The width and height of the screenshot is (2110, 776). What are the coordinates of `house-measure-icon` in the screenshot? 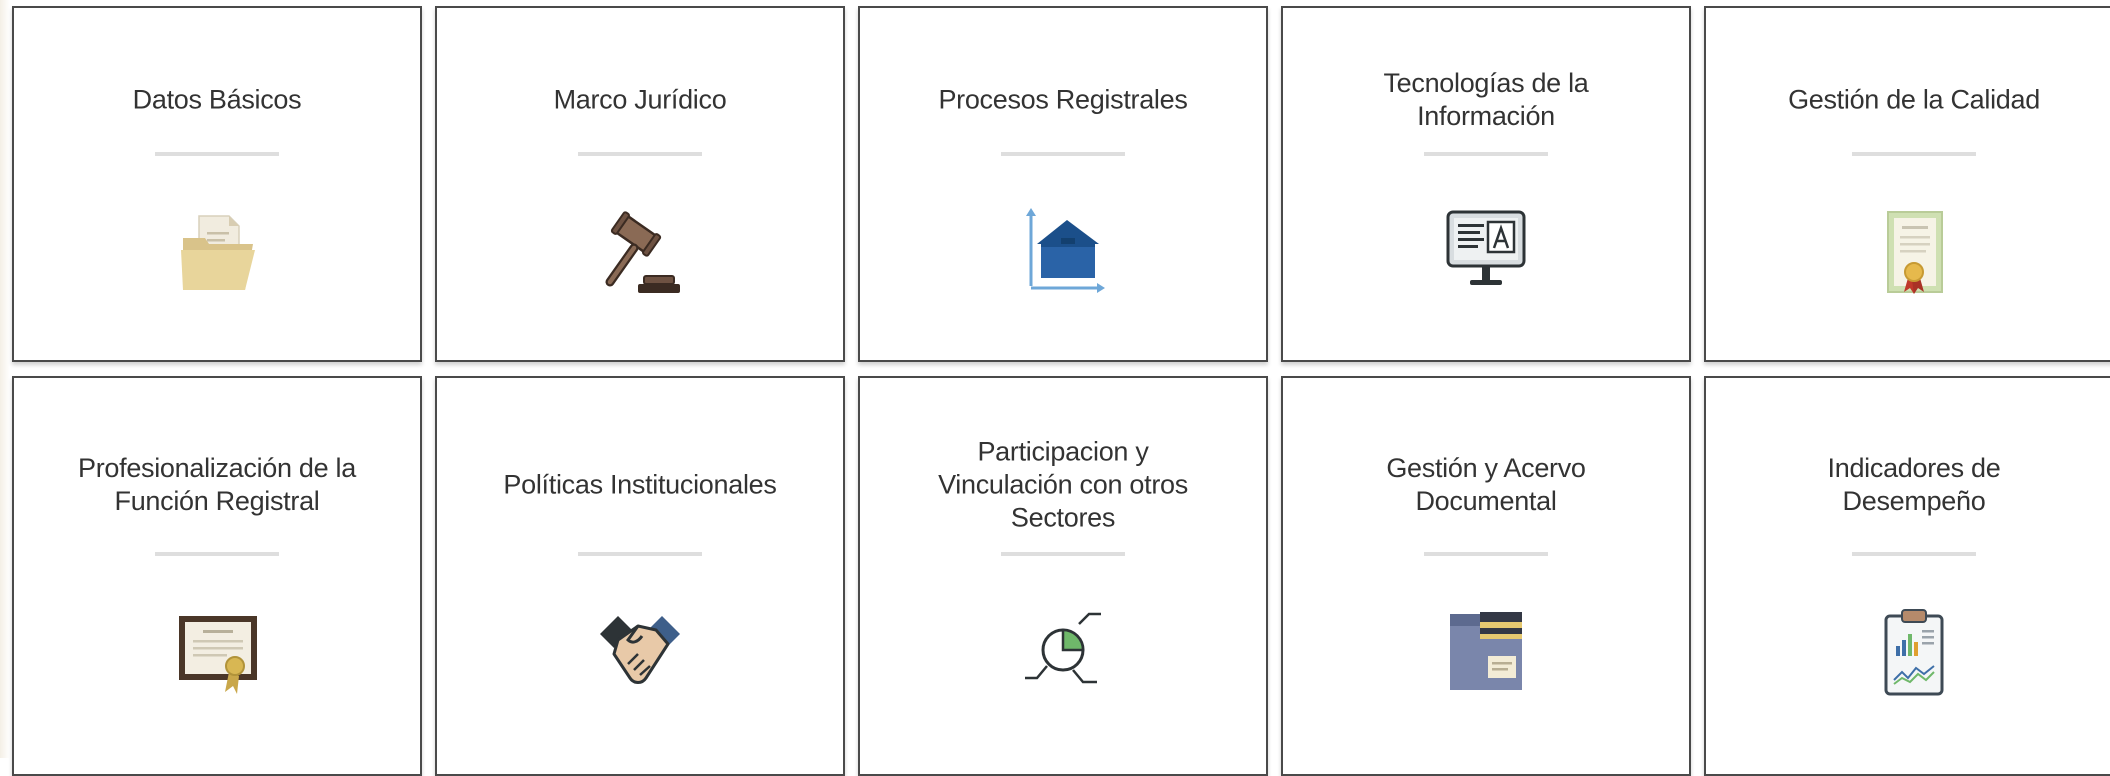 It's located at (1063, 252).